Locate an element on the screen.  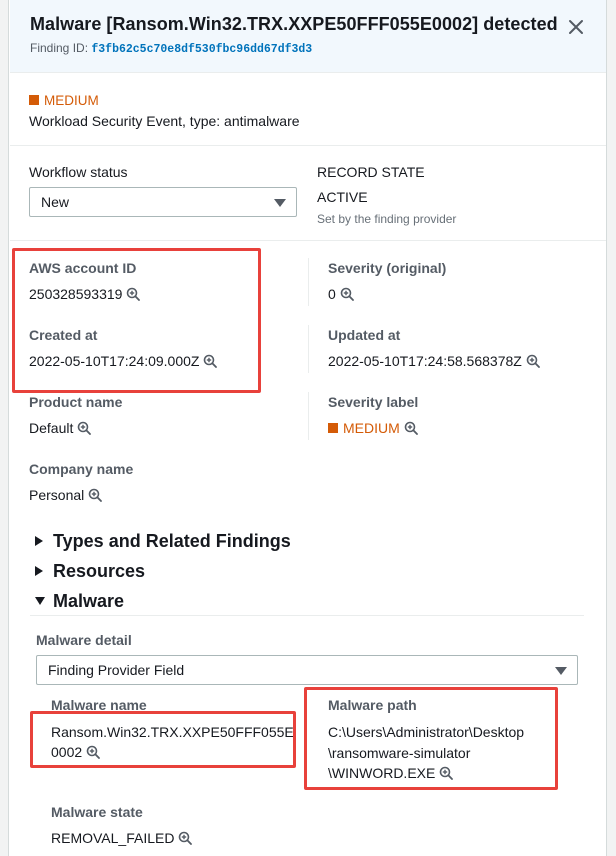
company-name-text: Personal is located at coordinates (57, 495).